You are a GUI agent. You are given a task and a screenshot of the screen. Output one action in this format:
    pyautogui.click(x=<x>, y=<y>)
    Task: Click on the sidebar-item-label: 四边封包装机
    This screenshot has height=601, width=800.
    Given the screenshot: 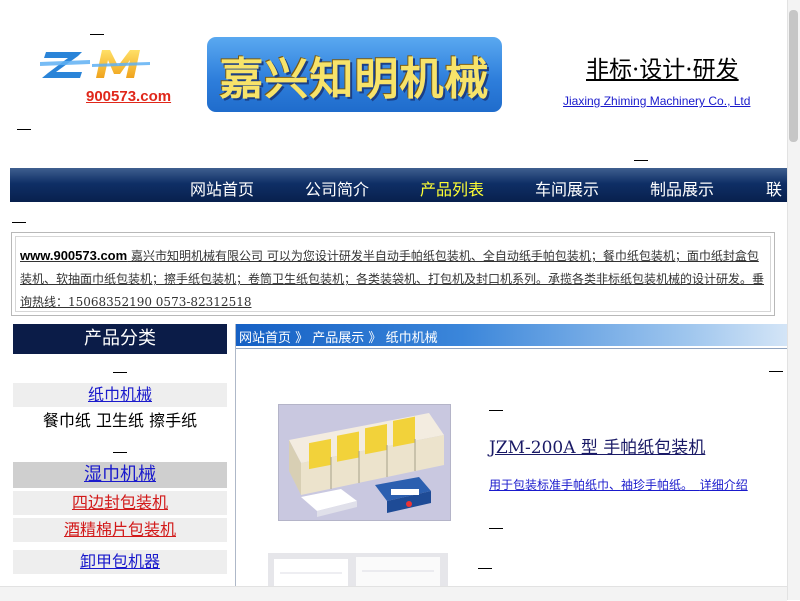 What is the action you would take?
    pyautogui.click(x=120, y=502)
    